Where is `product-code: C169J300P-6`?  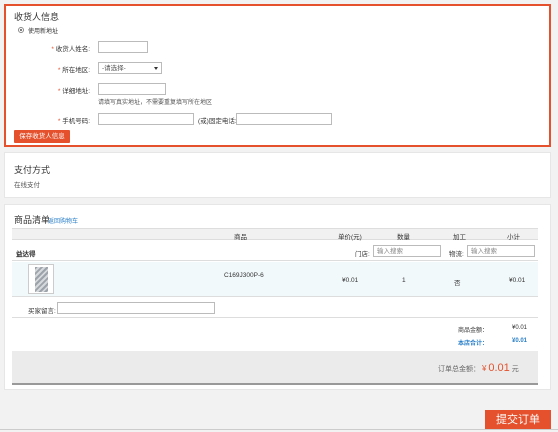 product-code: C169J300P-6 is located at coordinates (244, 275).